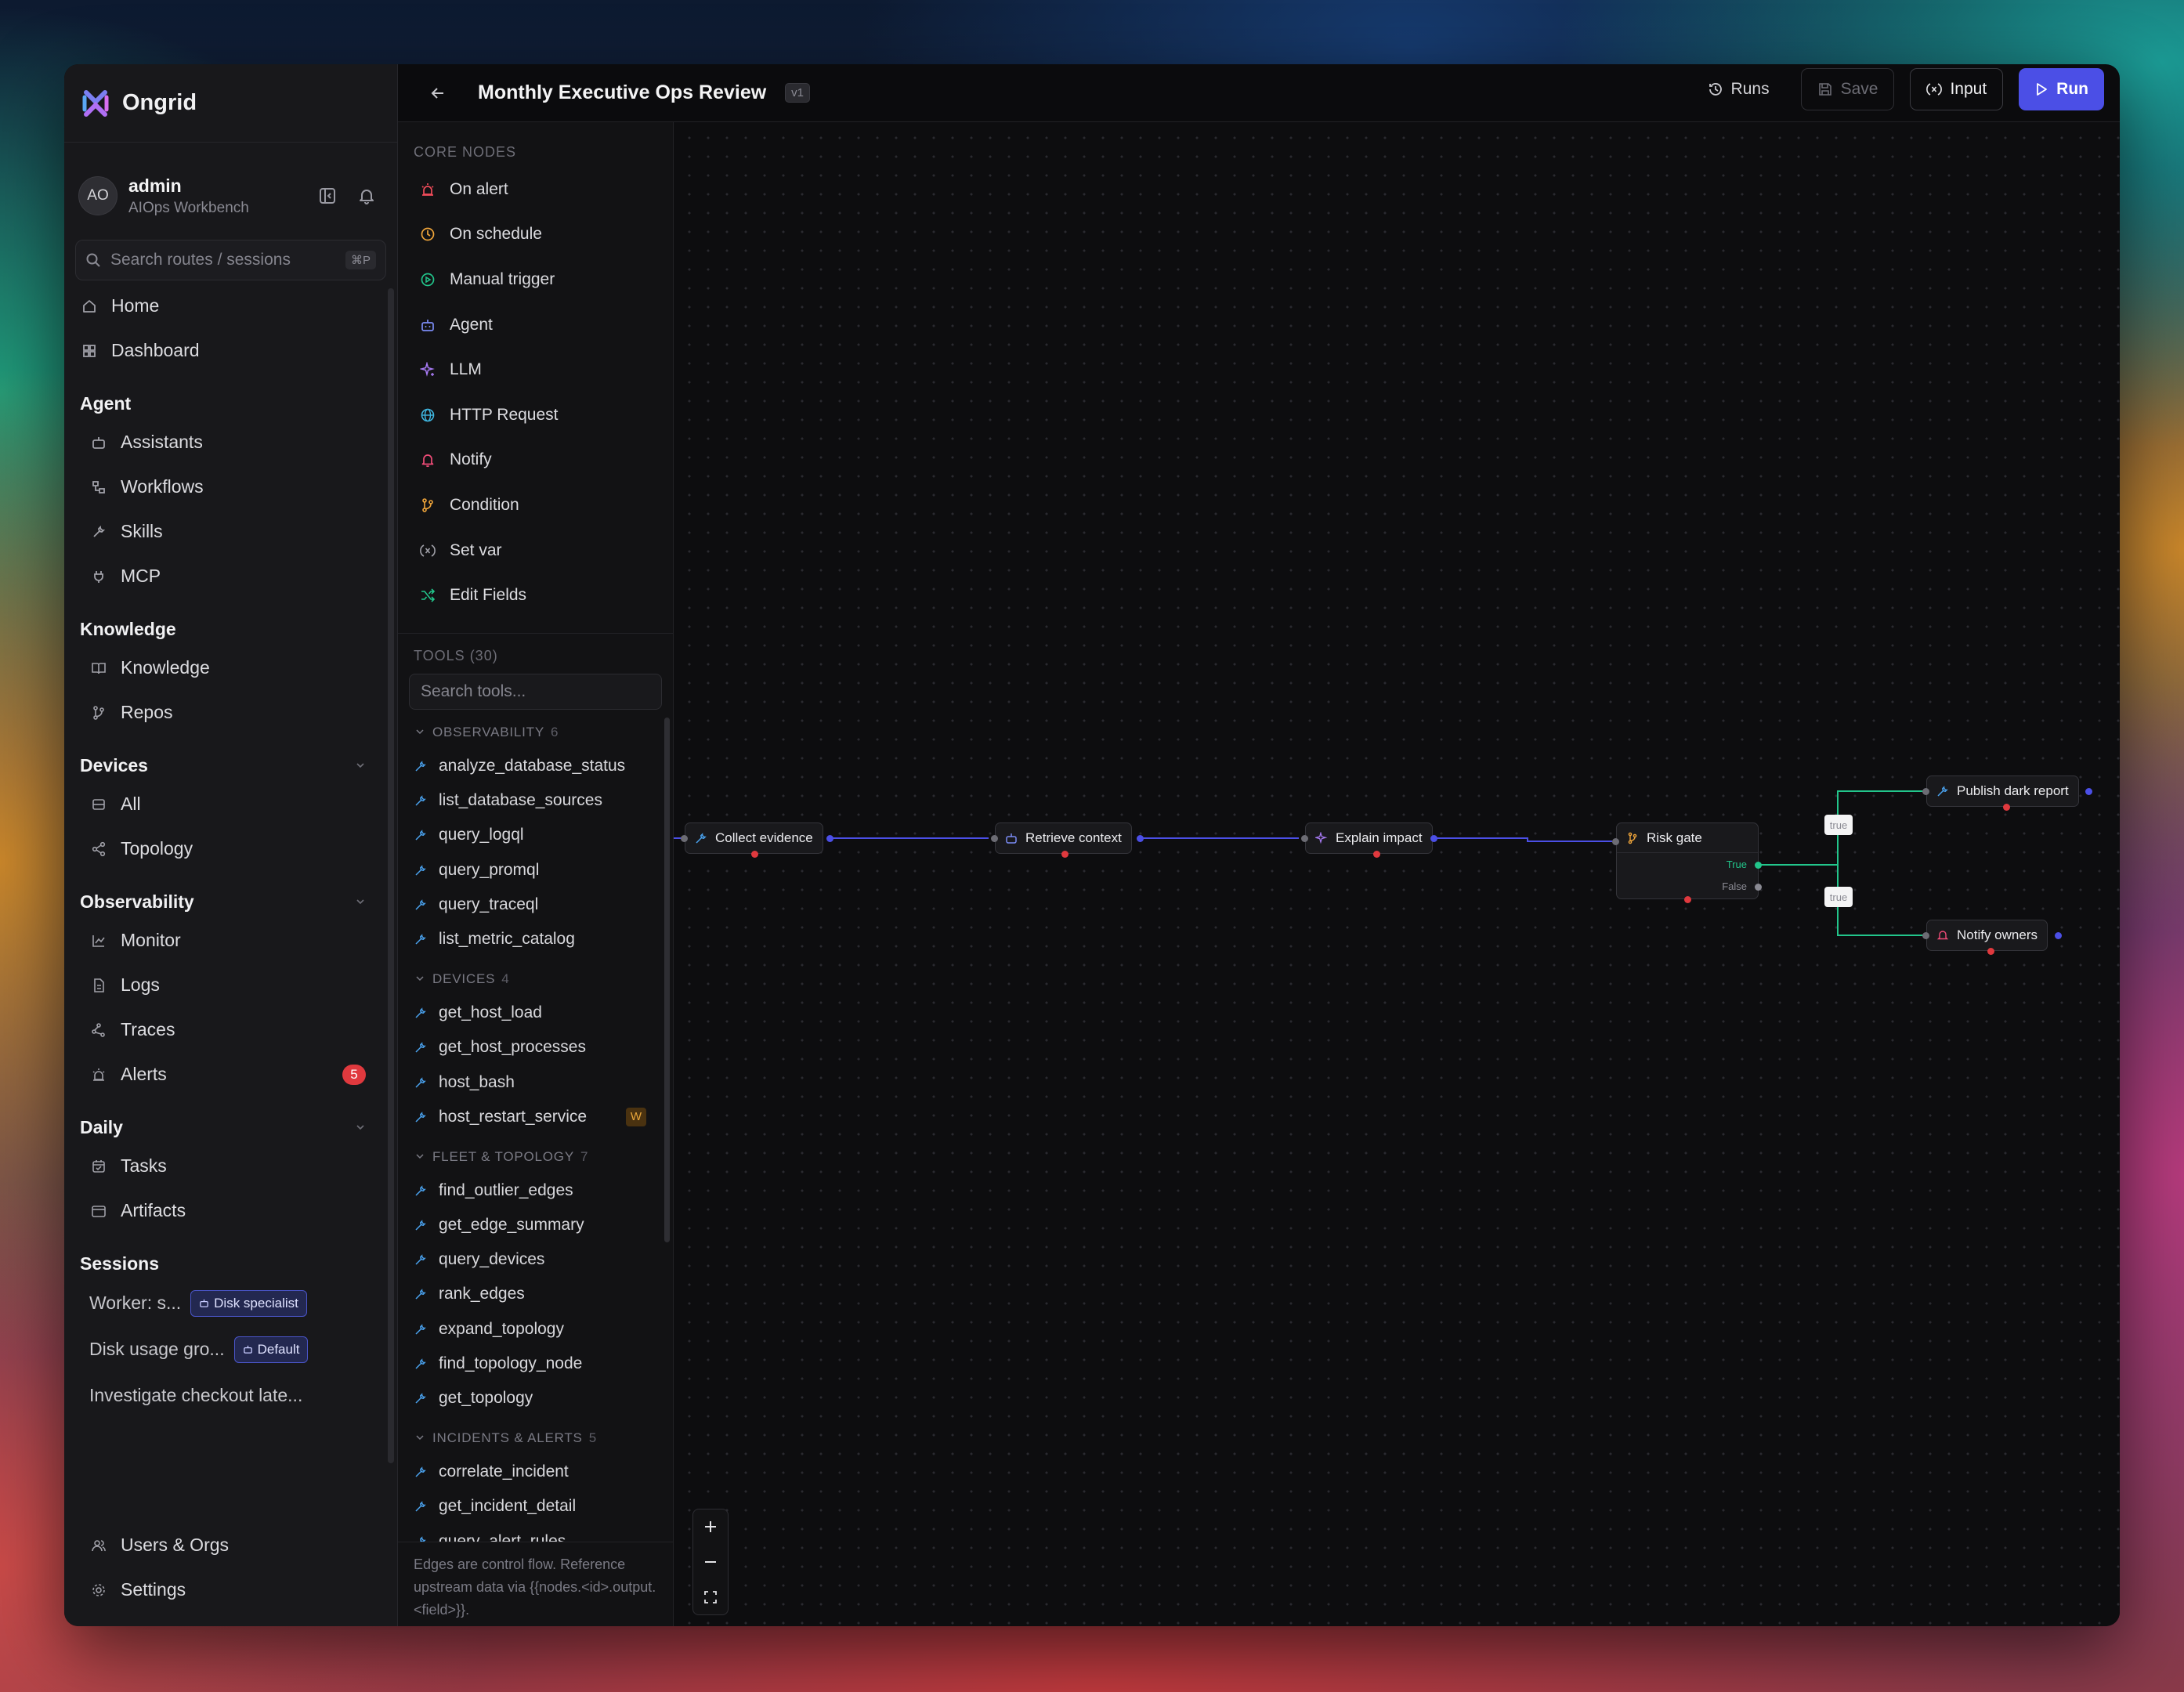 This screenshot has width=2184, height=1692. I want to click on sidebar-item-all-devices: All, so click(230, 804).